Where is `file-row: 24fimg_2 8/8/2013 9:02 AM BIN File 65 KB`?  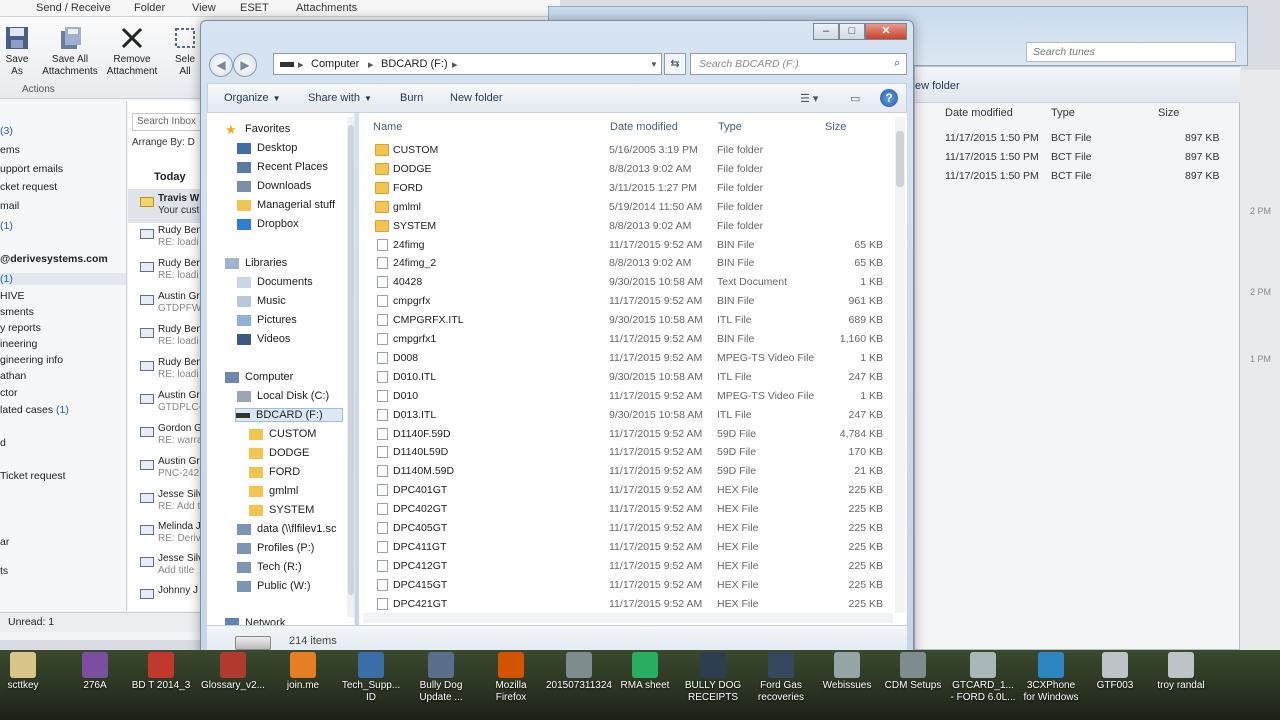
file-row: 24fimg_2 8/8/2013 9:02 AM BIN File 65 KB is located at coordinates (624, 263).